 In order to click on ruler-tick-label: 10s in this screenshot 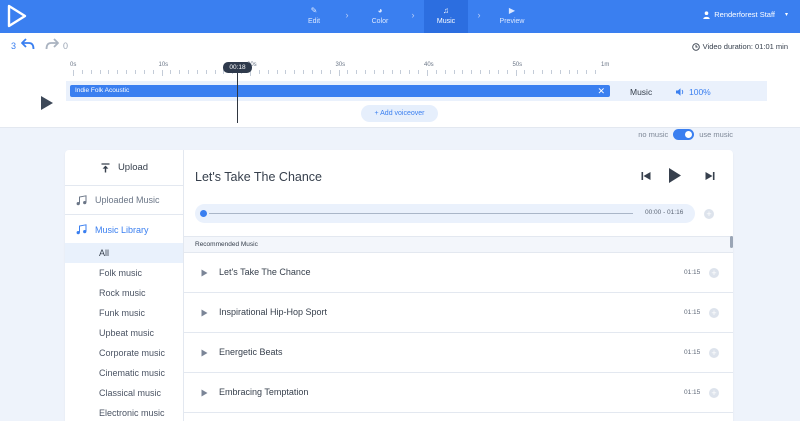, I will do `click(163, 65)`.